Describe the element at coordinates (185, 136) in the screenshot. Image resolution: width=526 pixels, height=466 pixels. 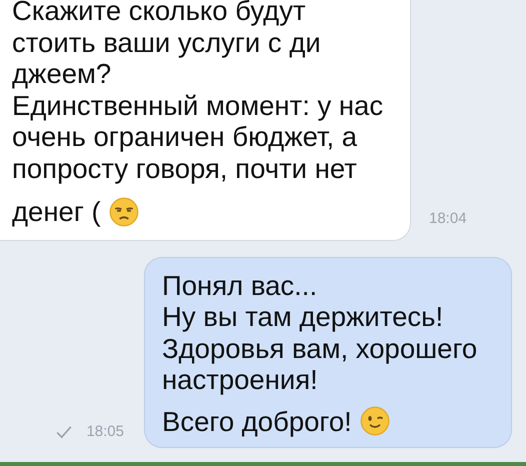
I see `message-text: очень ограничен бюджет, а` at that location.